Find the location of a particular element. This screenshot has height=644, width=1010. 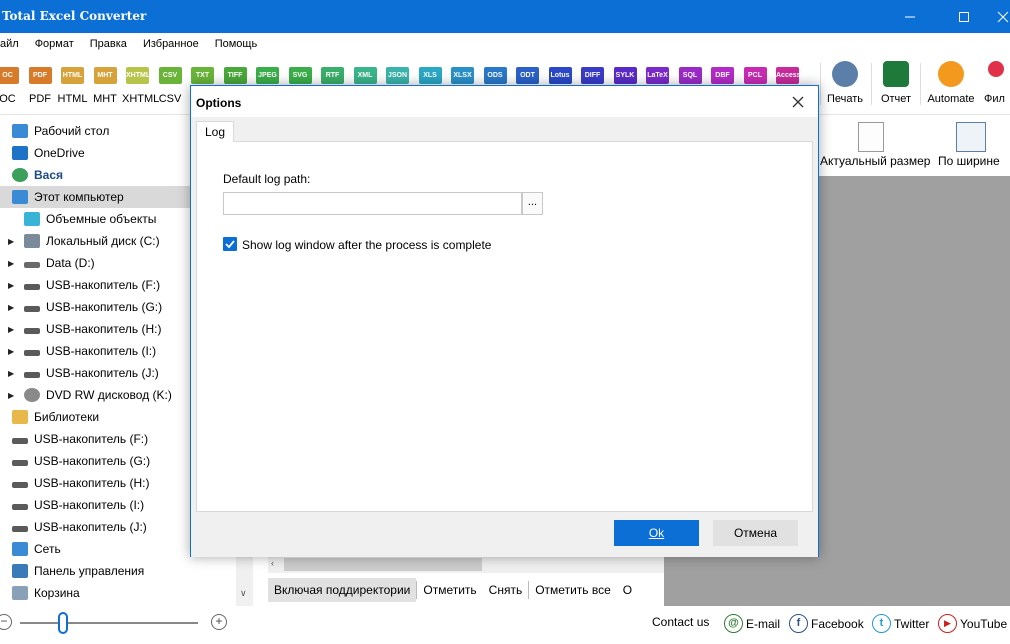

format-button-xhtml: XHTML XHTML is located at coordinates (140, 84).